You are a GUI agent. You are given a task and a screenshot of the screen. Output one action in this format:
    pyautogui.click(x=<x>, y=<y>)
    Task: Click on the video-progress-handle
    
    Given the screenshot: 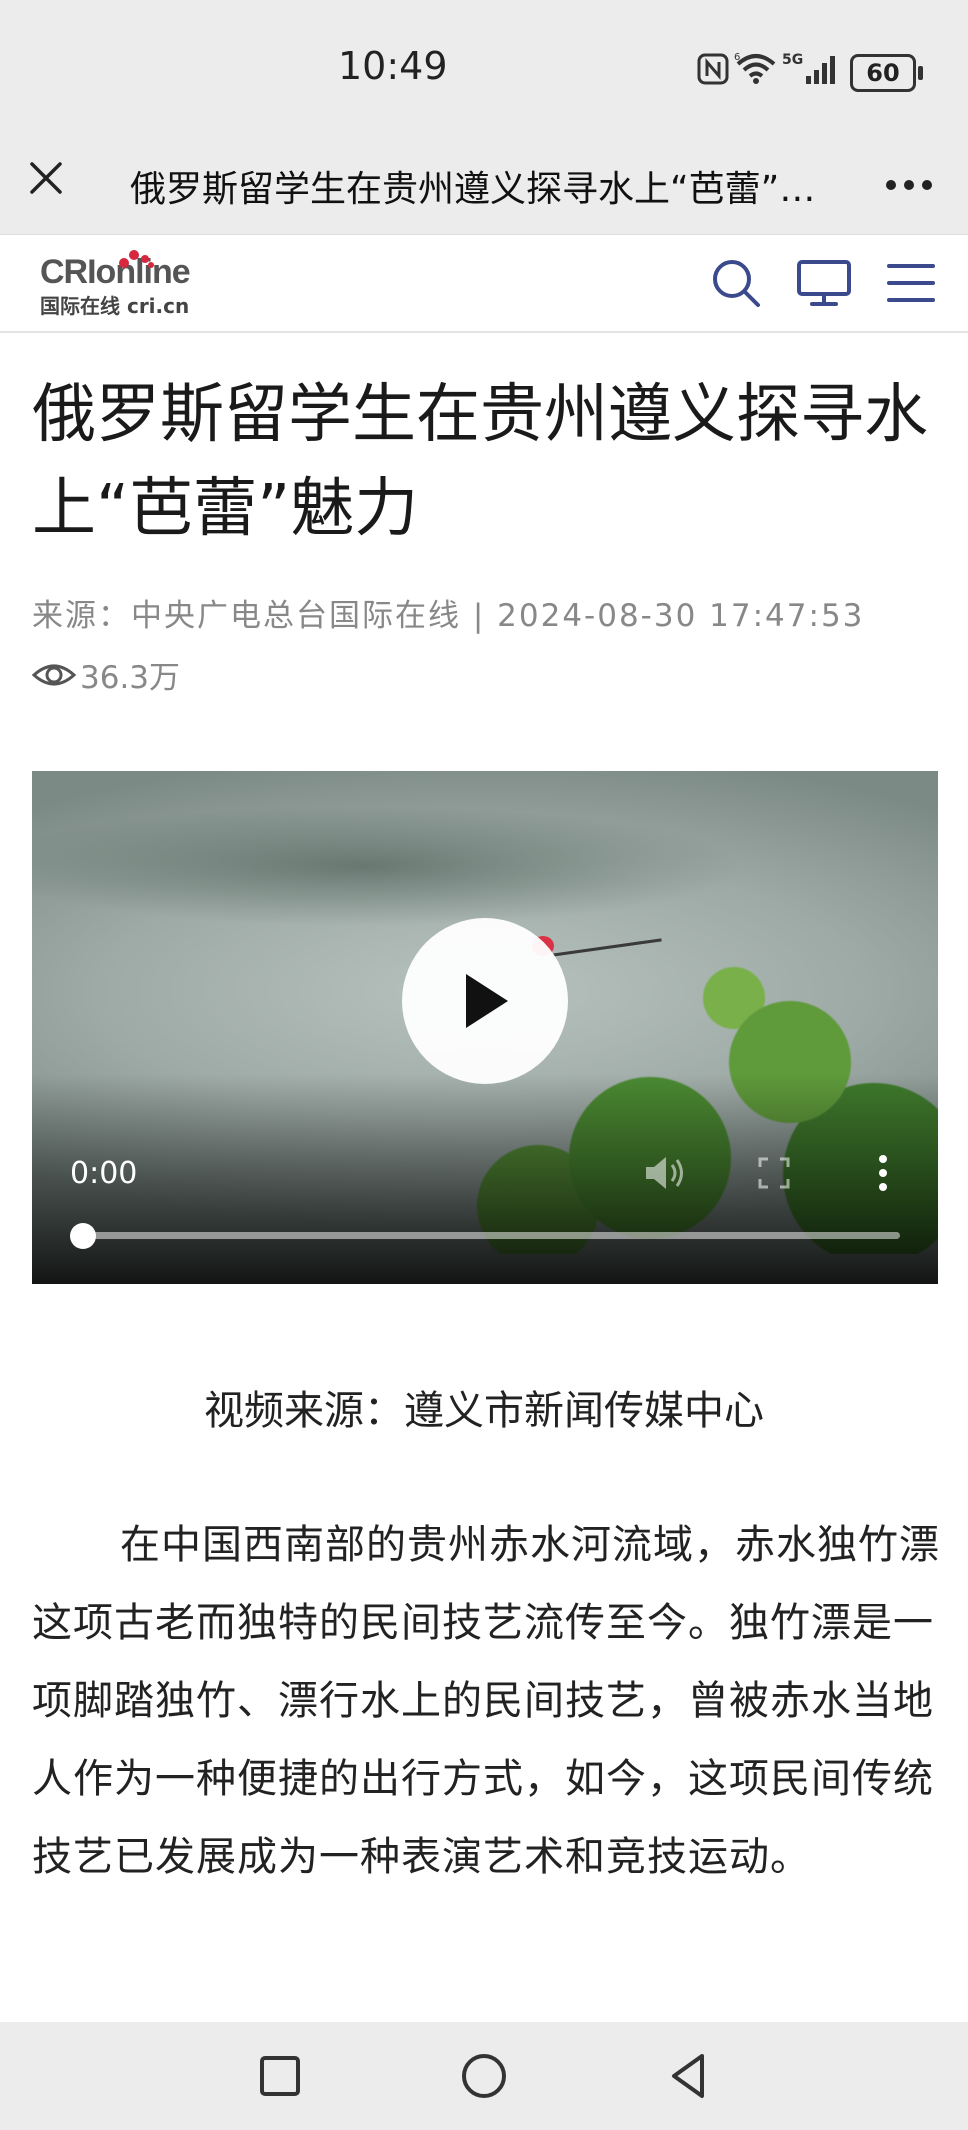 What is the action you would take?
    pyautogui.click(x=83, y=1236)
    